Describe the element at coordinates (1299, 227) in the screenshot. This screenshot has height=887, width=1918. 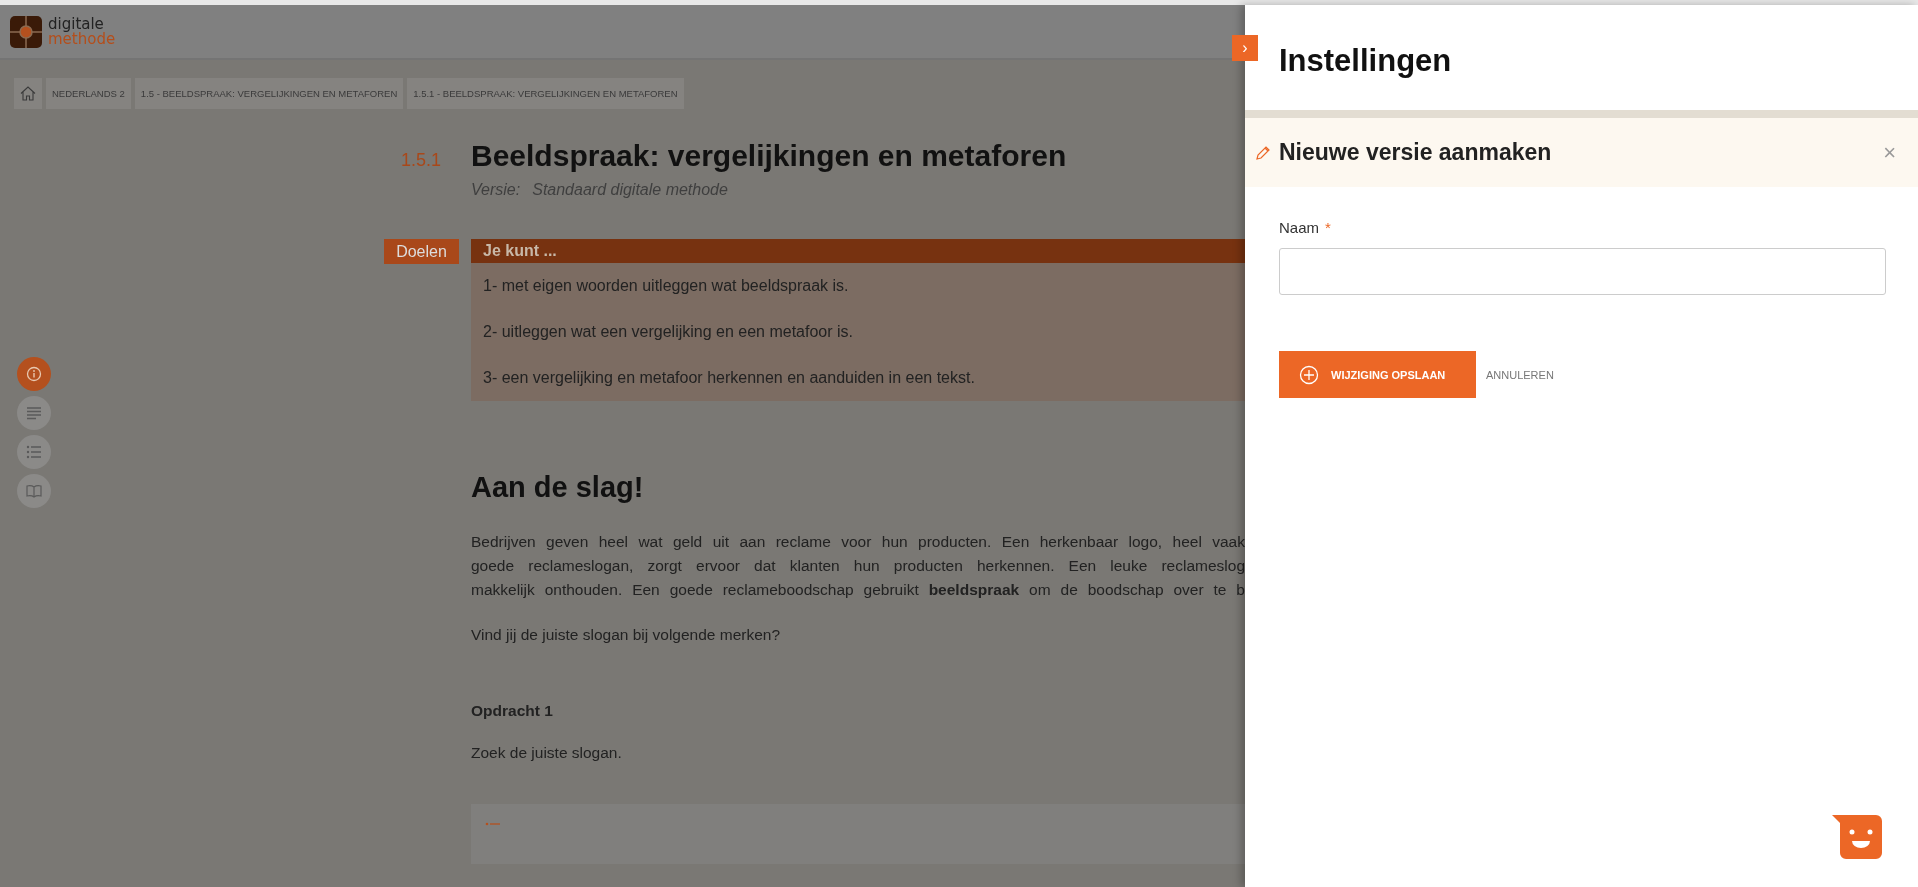
I see `name-label: Naam` at that location.